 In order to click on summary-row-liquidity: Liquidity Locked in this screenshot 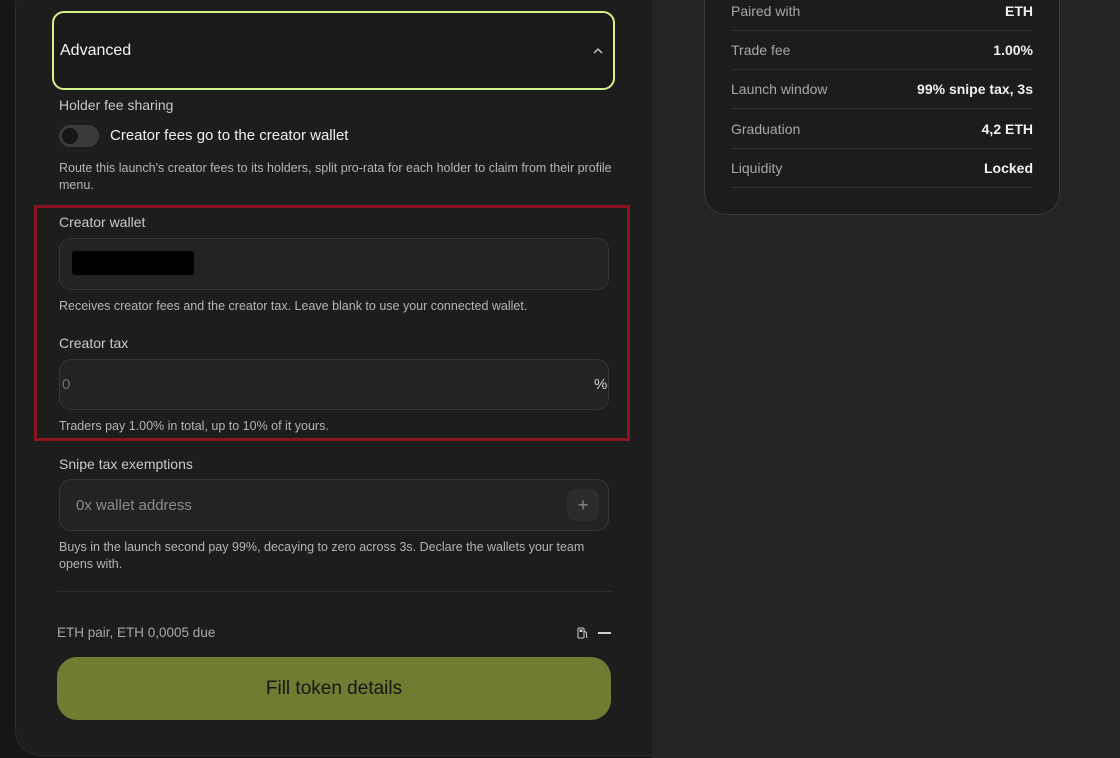, I will do `click(882, 168)`.